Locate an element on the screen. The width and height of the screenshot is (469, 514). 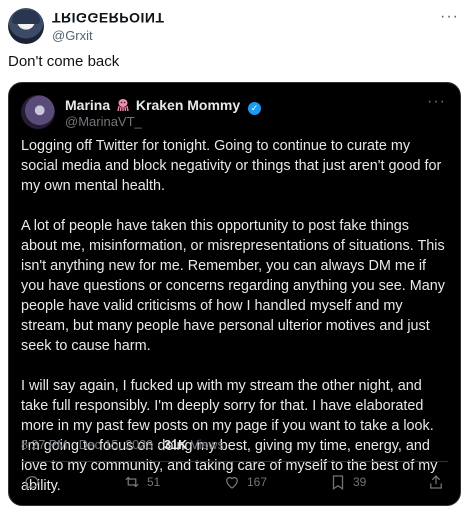
share-button is located at coordinates (436, 482).